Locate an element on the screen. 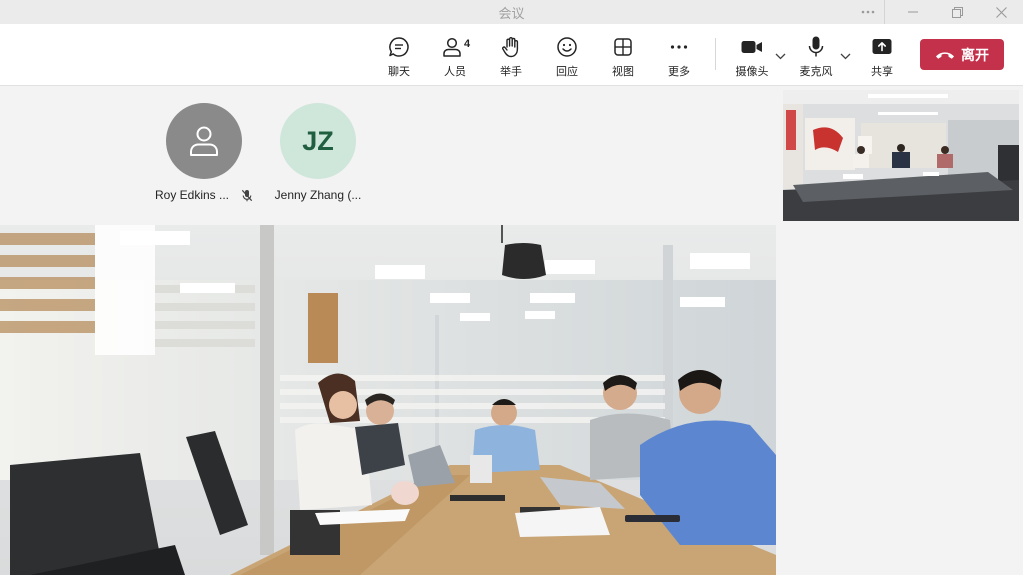 The image size is (1023, 575). more-label: 更多 is located at coordinates (679, 72).